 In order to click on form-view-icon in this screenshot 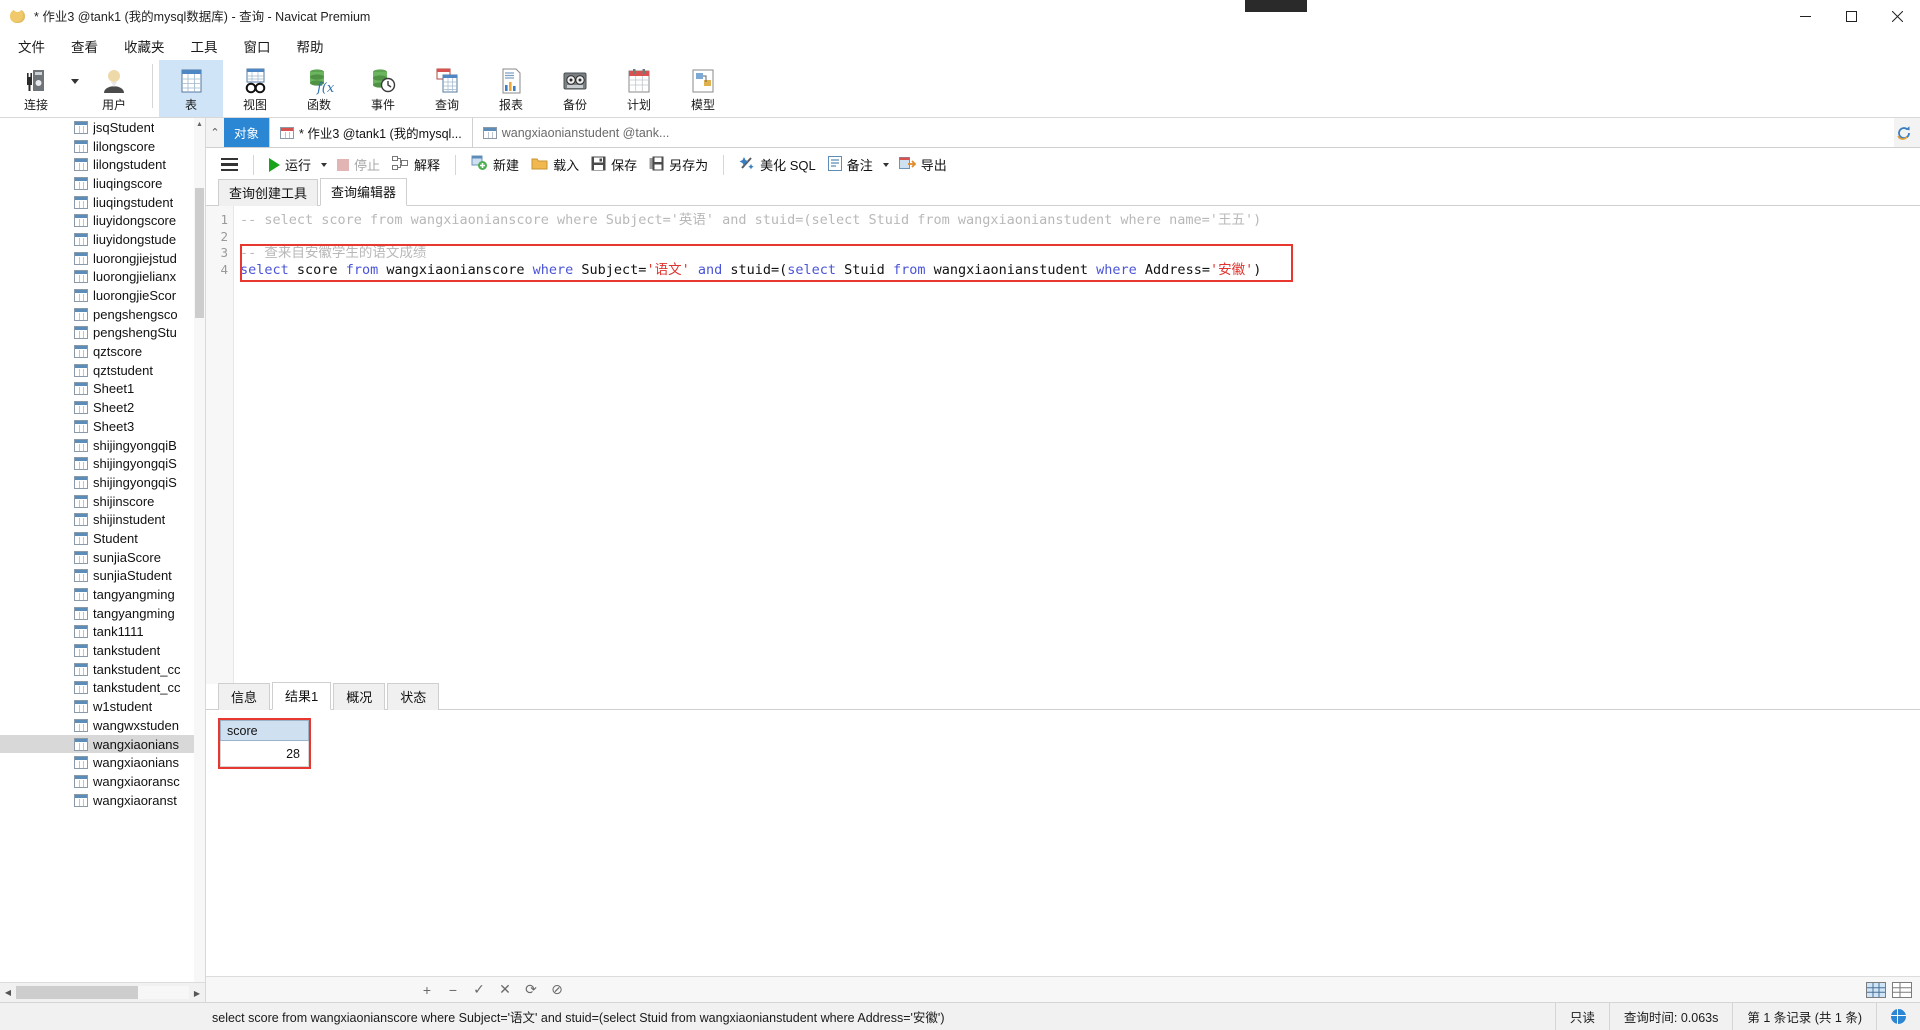, I will do `click(1902, 989)`.